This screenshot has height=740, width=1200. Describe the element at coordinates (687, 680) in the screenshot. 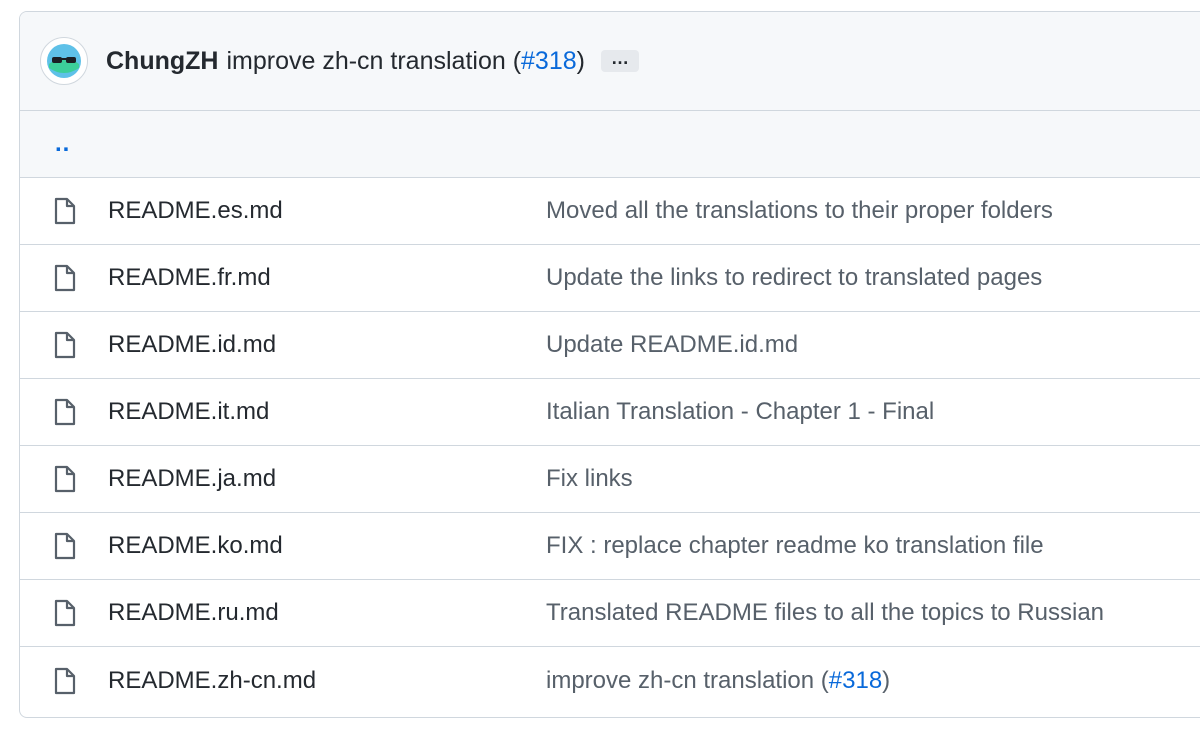

I see `file-commit-text: improve zh-cn translation (` at that location.